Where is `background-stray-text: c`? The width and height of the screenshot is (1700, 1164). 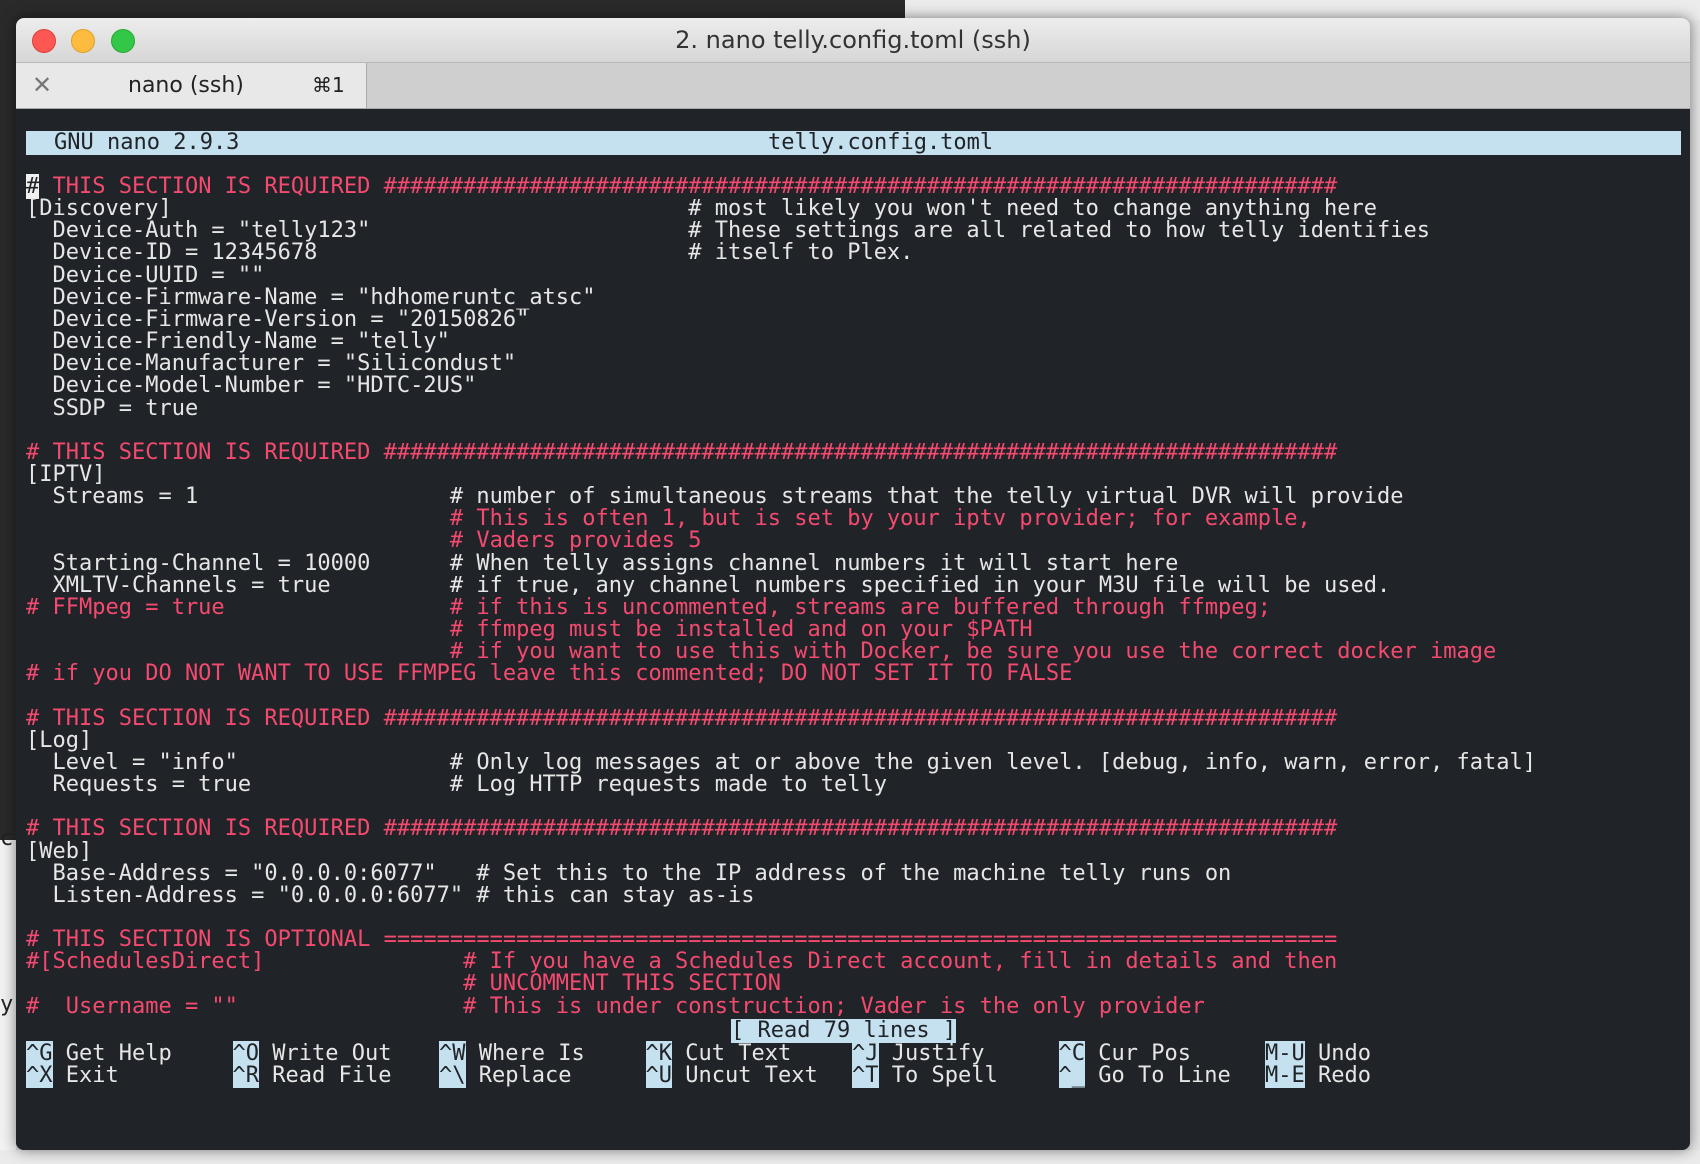
background-stray-text: c is located at coordinates (7, 838).